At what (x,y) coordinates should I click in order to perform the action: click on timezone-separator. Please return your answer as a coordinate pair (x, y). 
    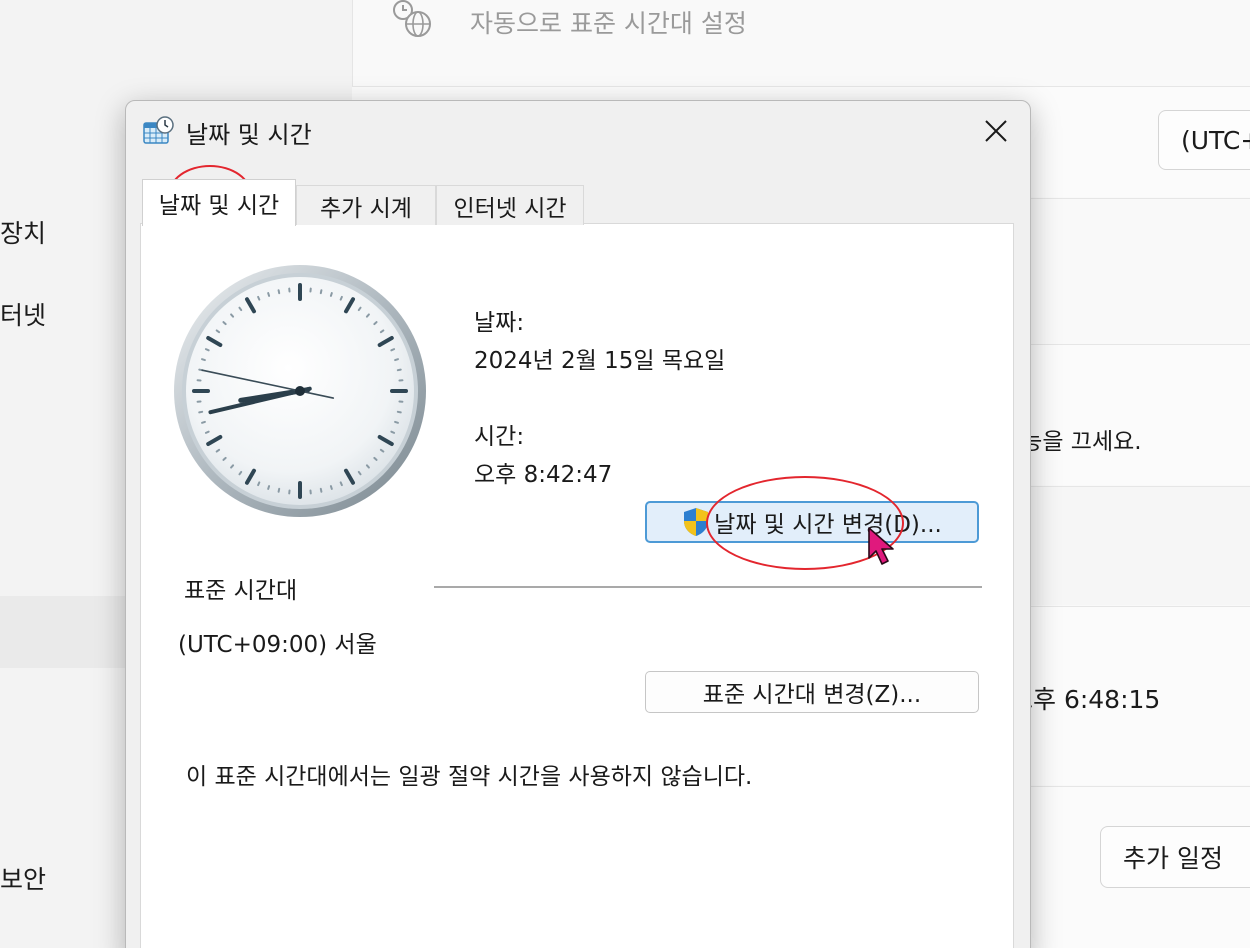
    Looking at the image, I should click on (708, 587).